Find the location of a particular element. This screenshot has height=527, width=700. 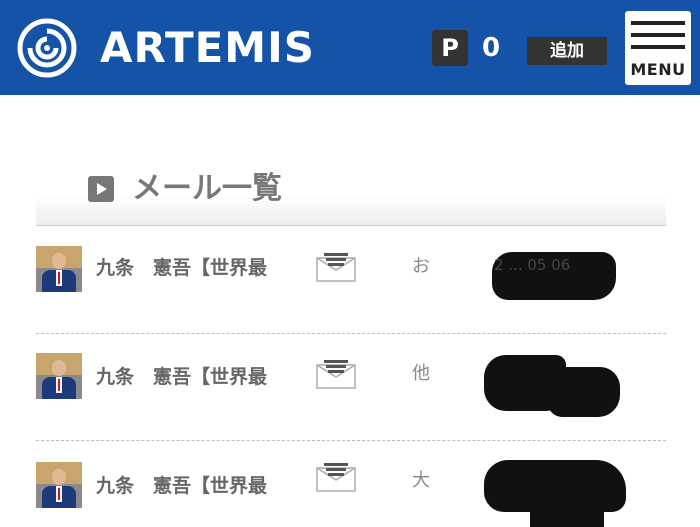

app-logo-text: ARTEMIS is located at coordinates (207, 48).